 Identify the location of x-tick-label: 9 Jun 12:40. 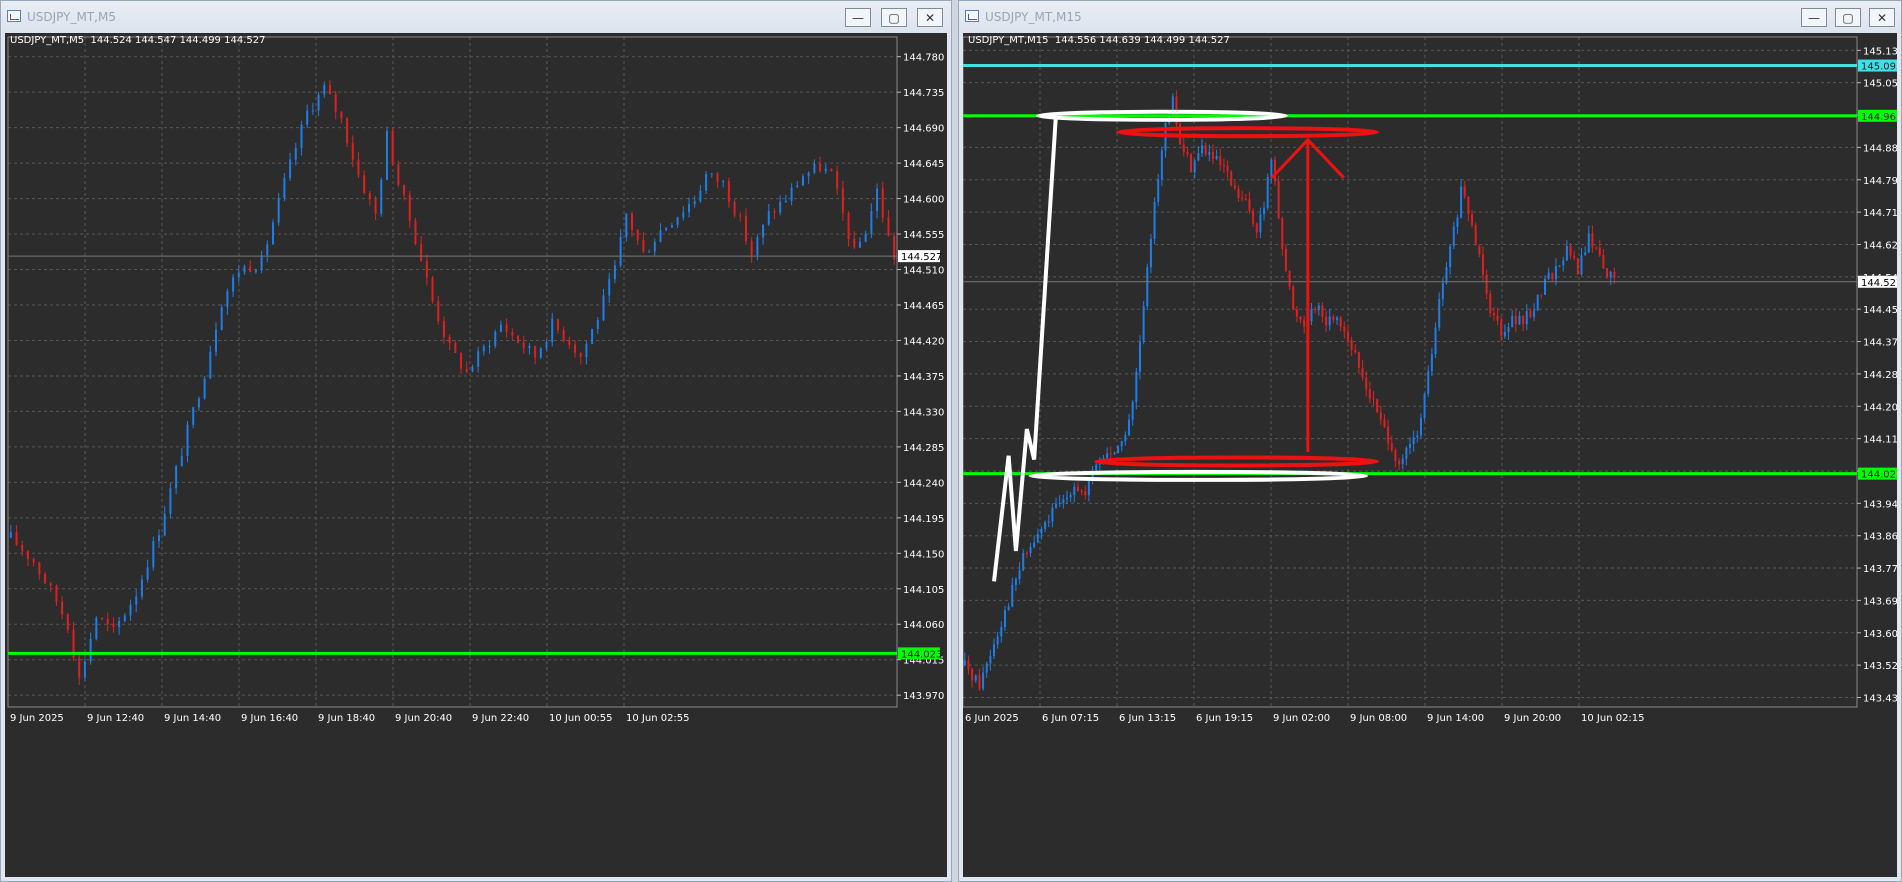
(115, 718).